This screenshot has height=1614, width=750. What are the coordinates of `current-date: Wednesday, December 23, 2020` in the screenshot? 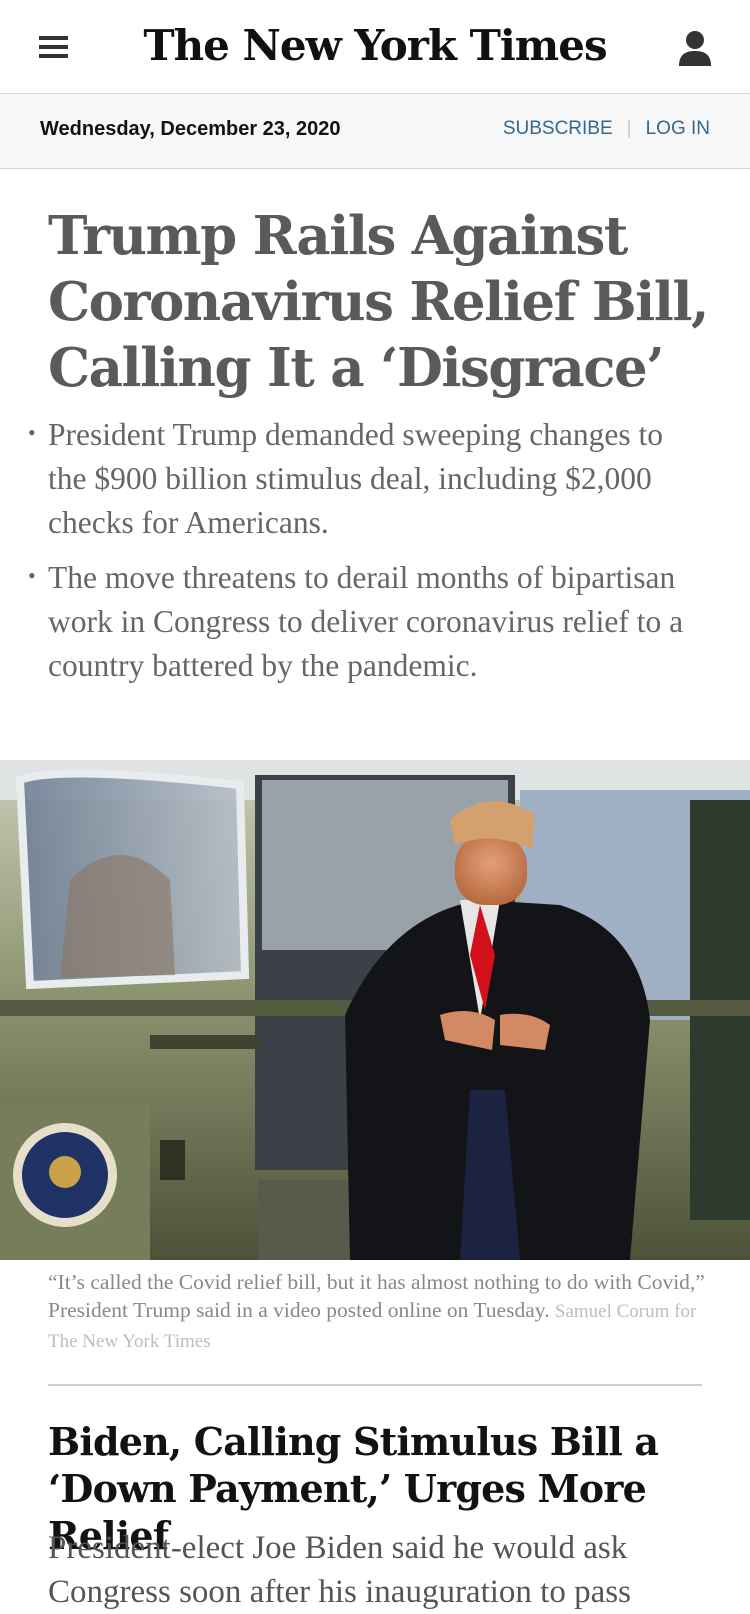 It's located at (190, 129).